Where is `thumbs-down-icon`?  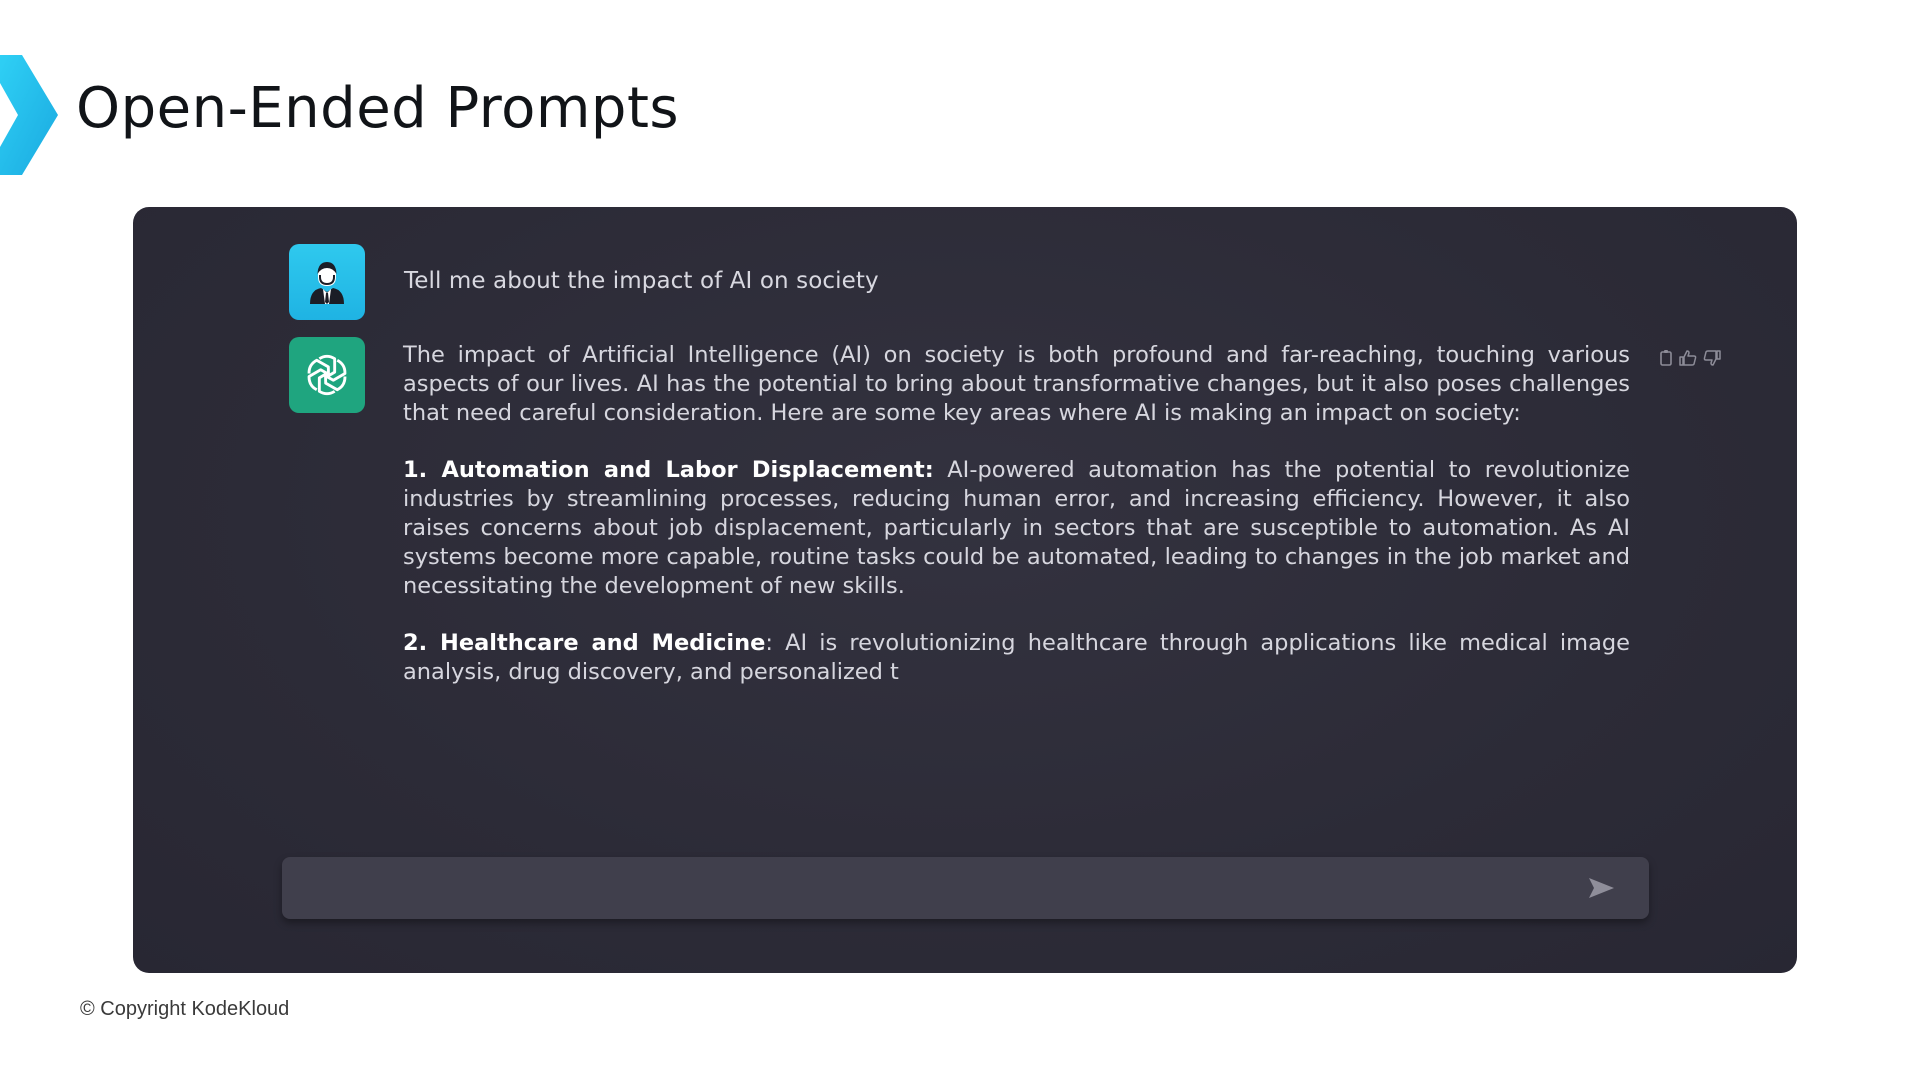 thumbs-down-icon is located at coordinates (1712, 358).